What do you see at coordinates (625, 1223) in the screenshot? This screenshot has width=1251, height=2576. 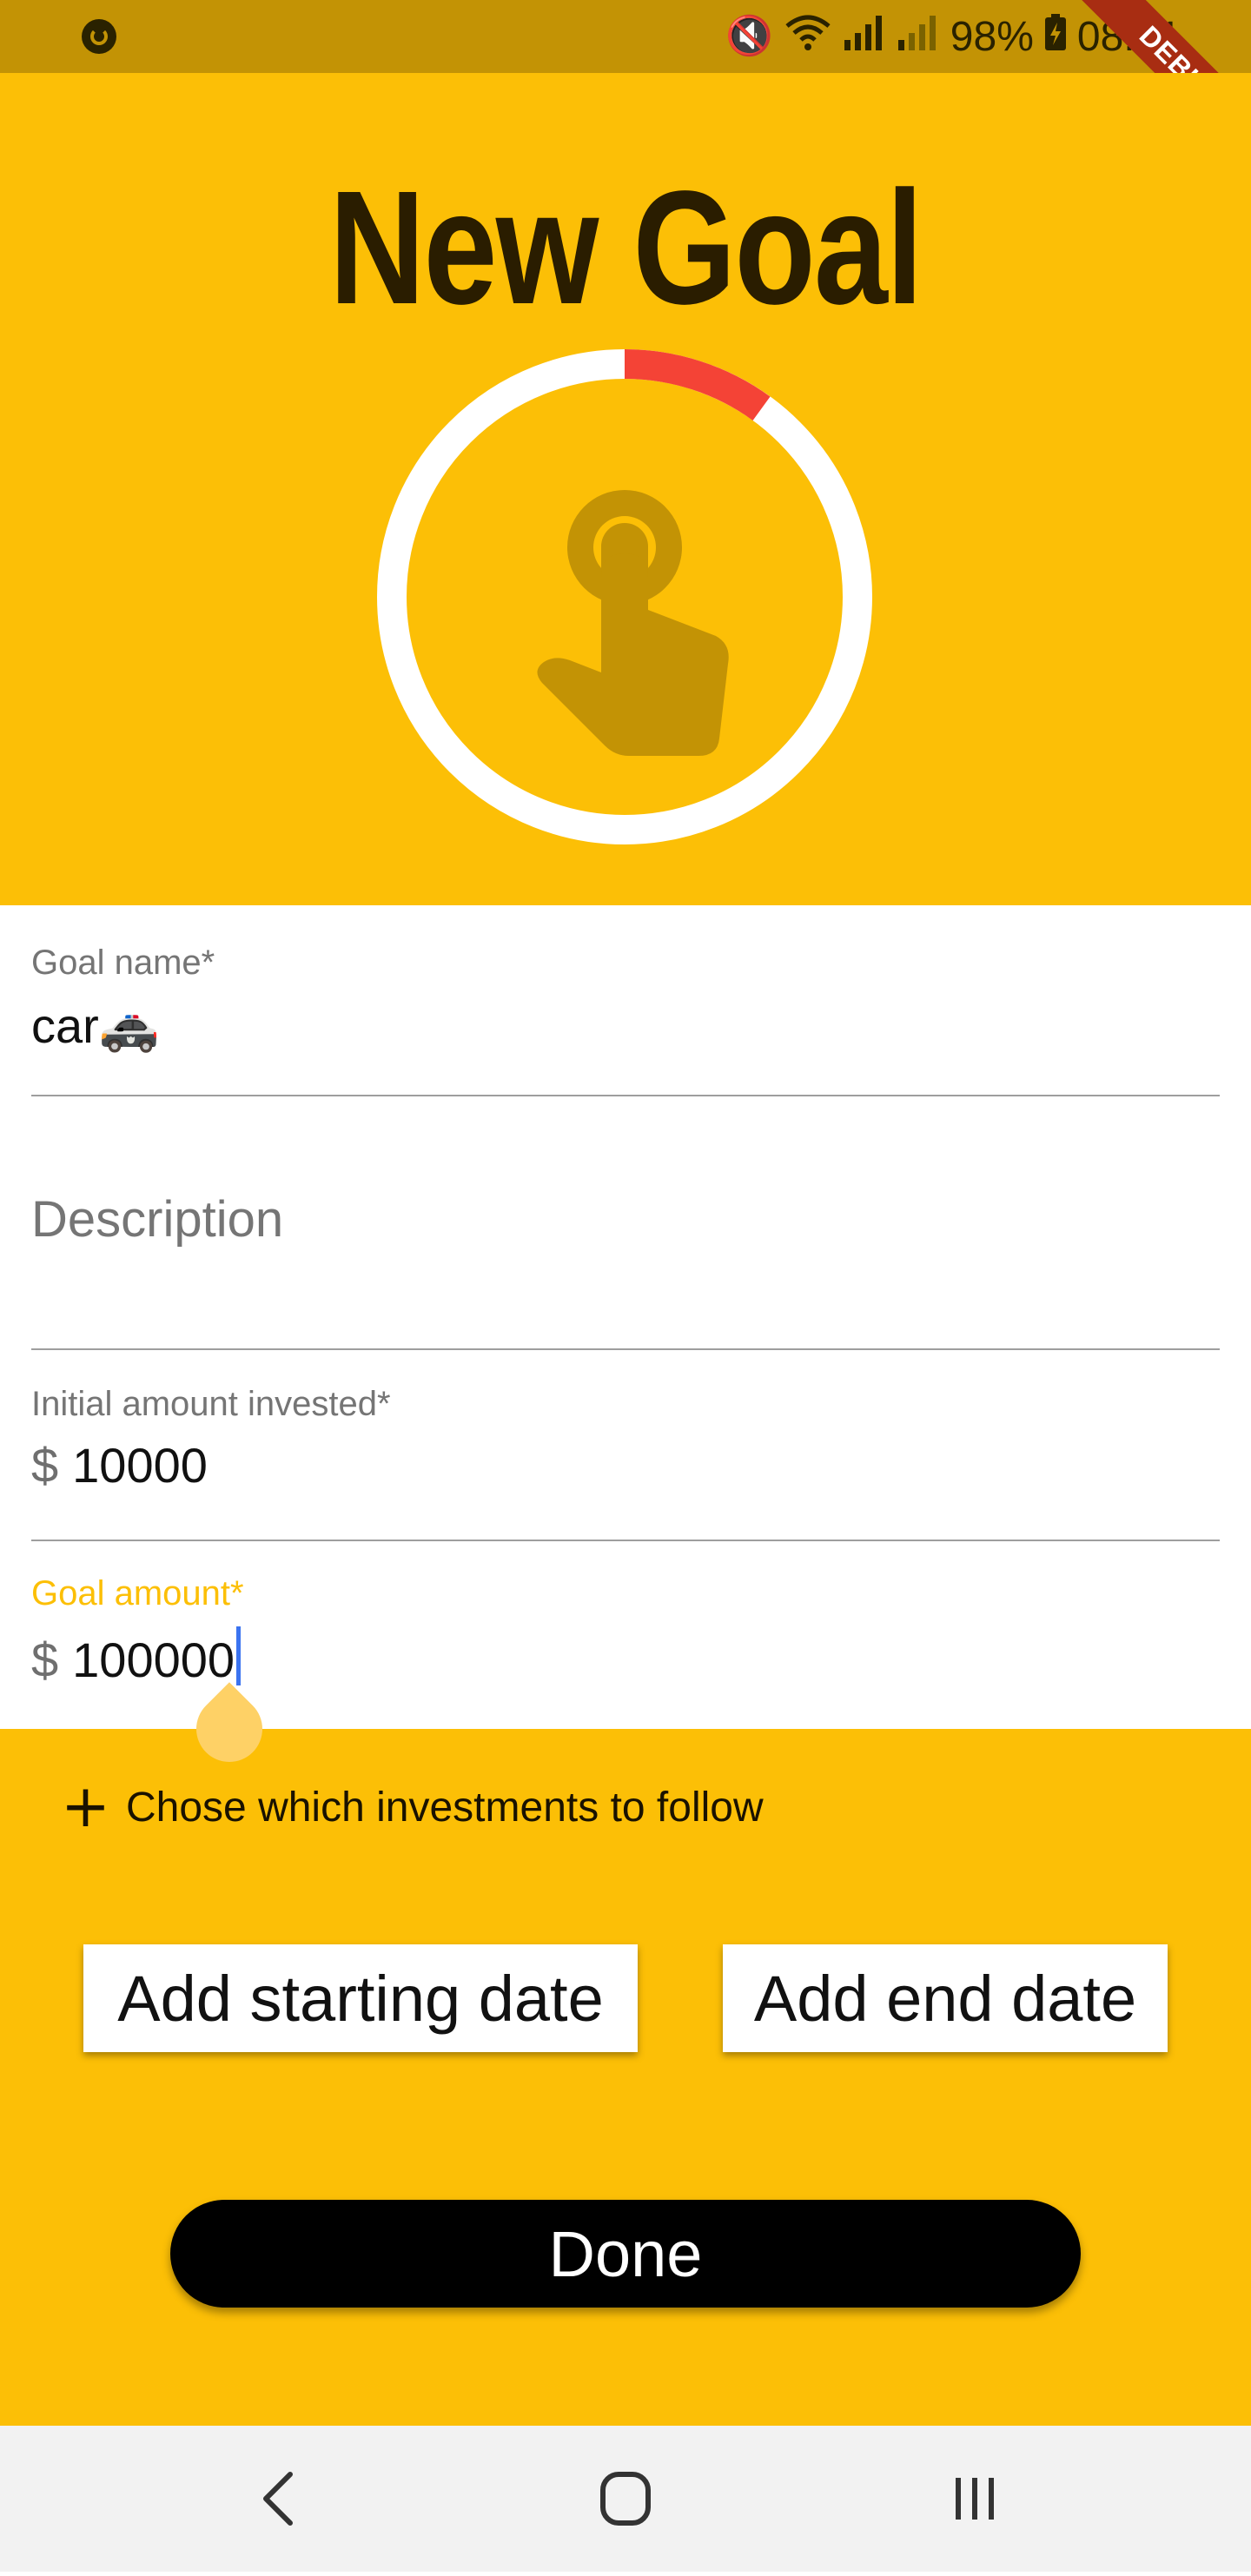 I see `description-field: Description` at bounding box center [625, 1223].